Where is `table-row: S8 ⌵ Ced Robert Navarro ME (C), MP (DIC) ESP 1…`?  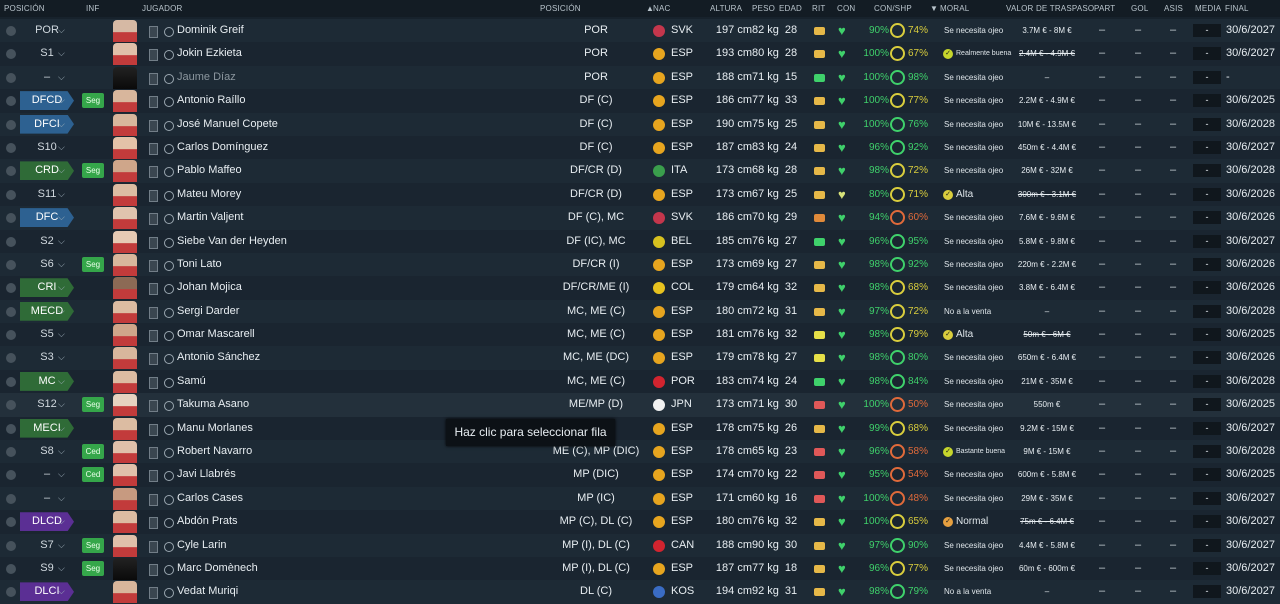
table-row: S8 ⌵ Ced Robert Navarro ME (C), MP (DIC) ESP 1… is located at coordinates (640, 452).